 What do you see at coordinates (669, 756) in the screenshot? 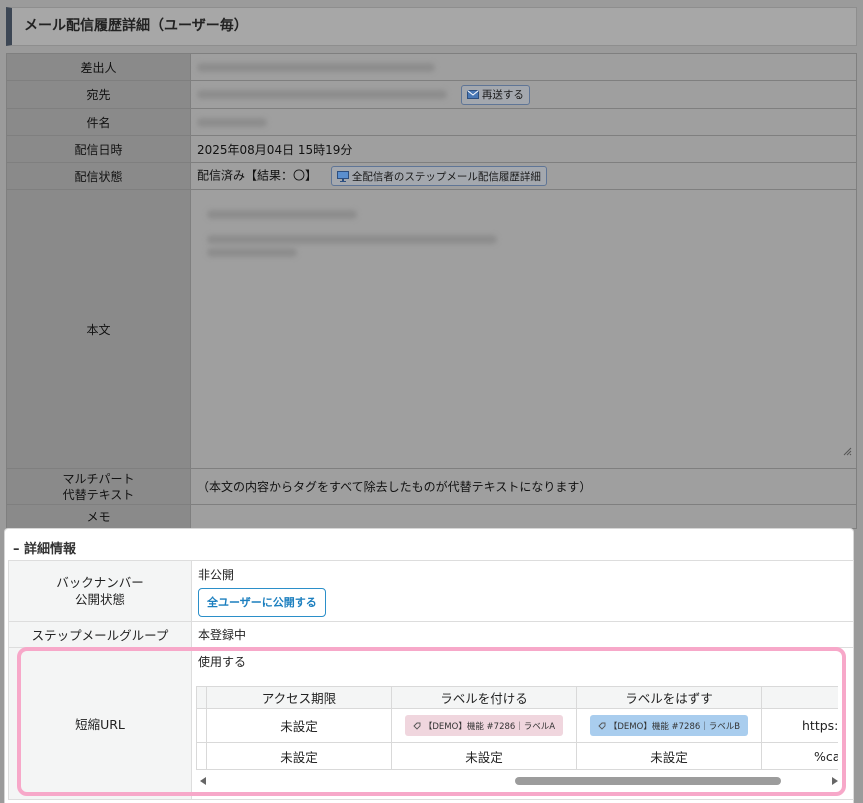
I see `remove-label-cell: 未設定` at bounding box center [669, 756].